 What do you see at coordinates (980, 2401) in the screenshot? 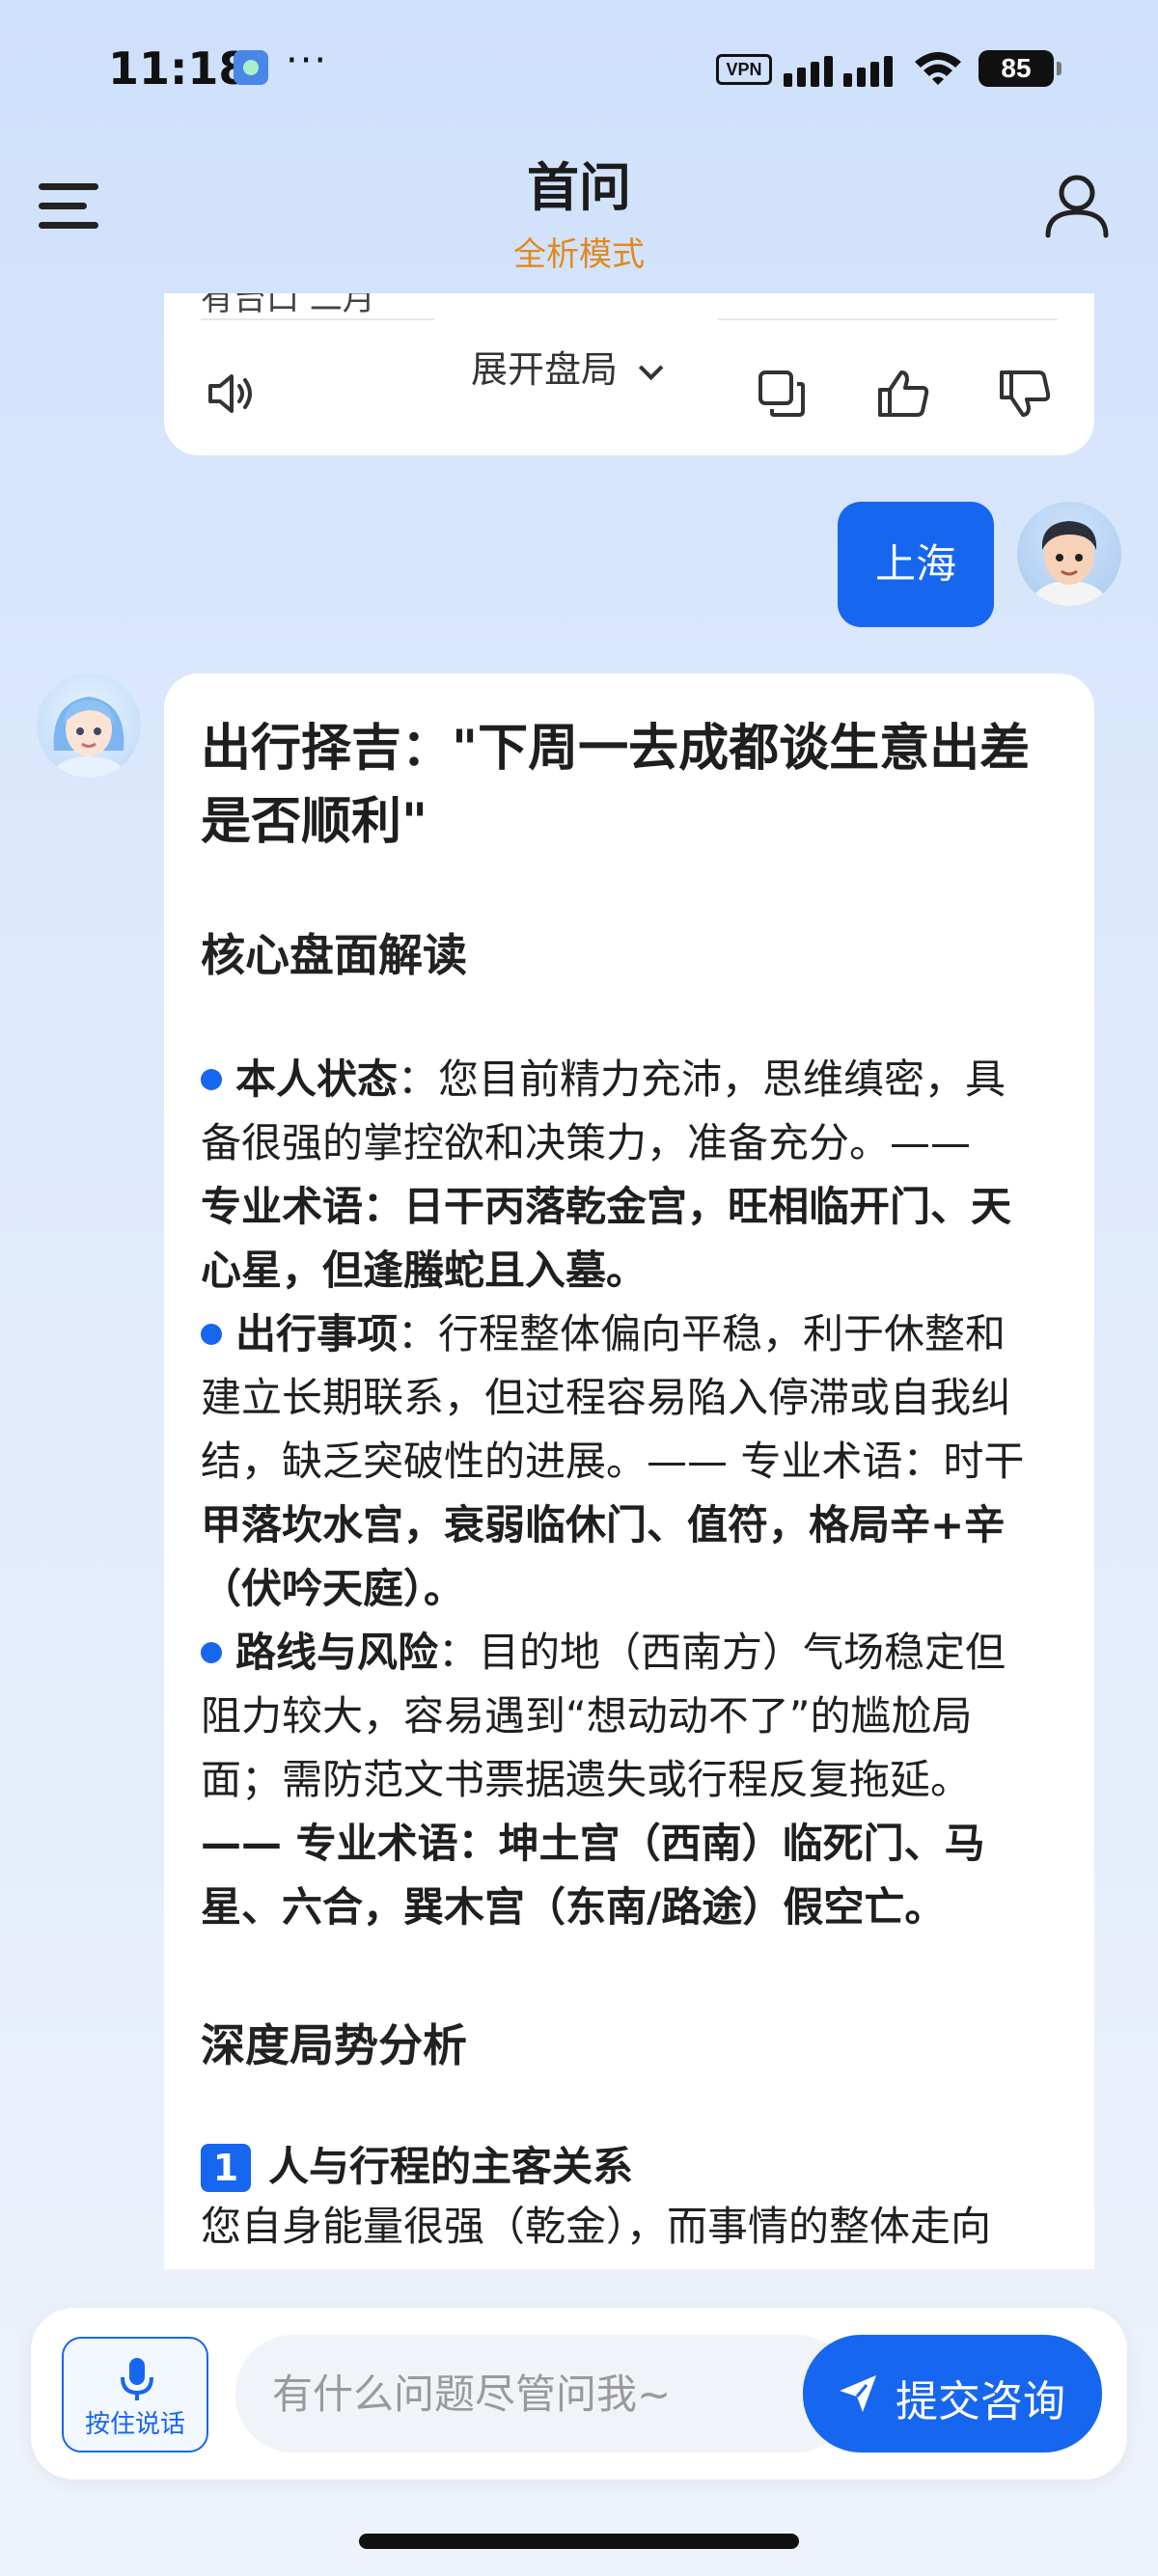
I see `submit-consult-label: 提交咨询` at bounding box center [980, 2401].